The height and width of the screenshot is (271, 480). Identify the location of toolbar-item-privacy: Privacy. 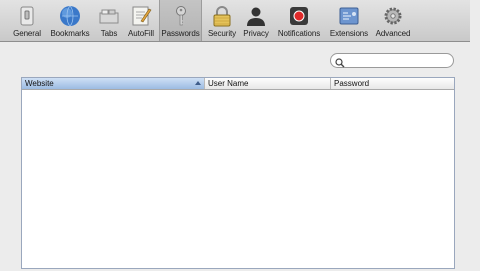
(256, 20).